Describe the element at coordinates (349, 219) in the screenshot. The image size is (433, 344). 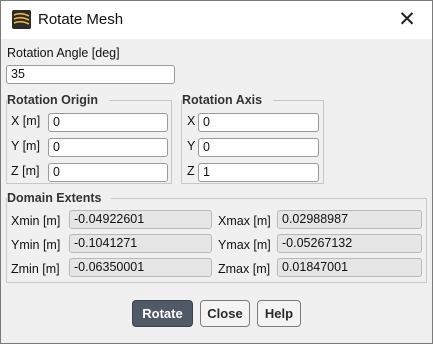
I see `xmax-value: 0.02988987` at that location.